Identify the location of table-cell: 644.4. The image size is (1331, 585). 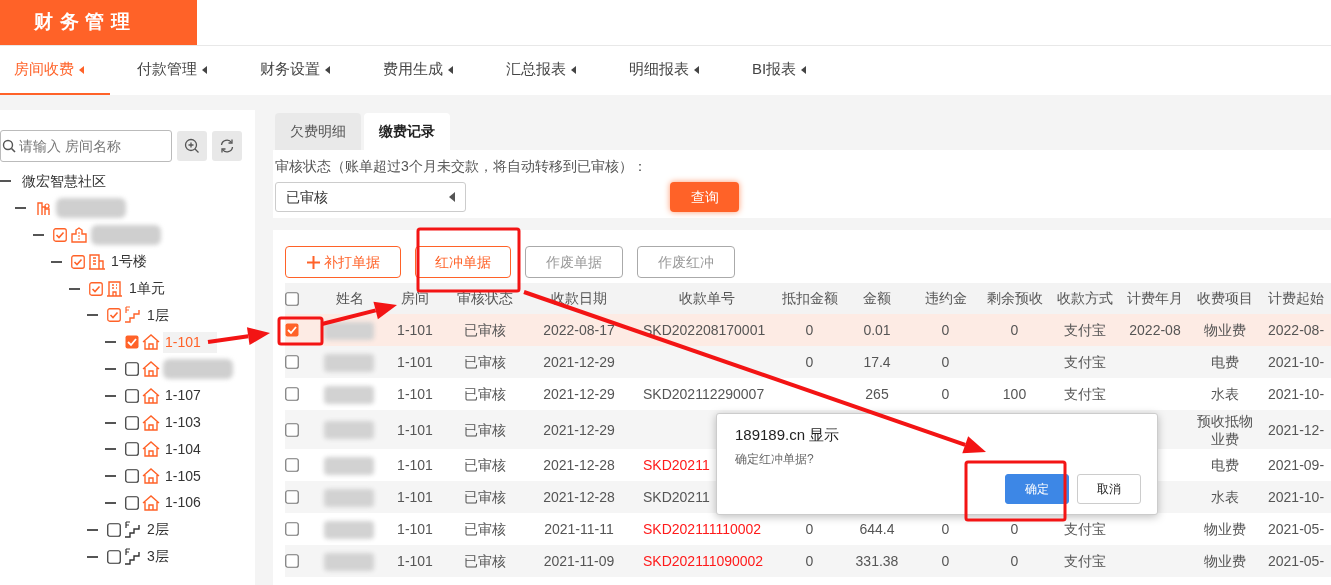
(877, 529).